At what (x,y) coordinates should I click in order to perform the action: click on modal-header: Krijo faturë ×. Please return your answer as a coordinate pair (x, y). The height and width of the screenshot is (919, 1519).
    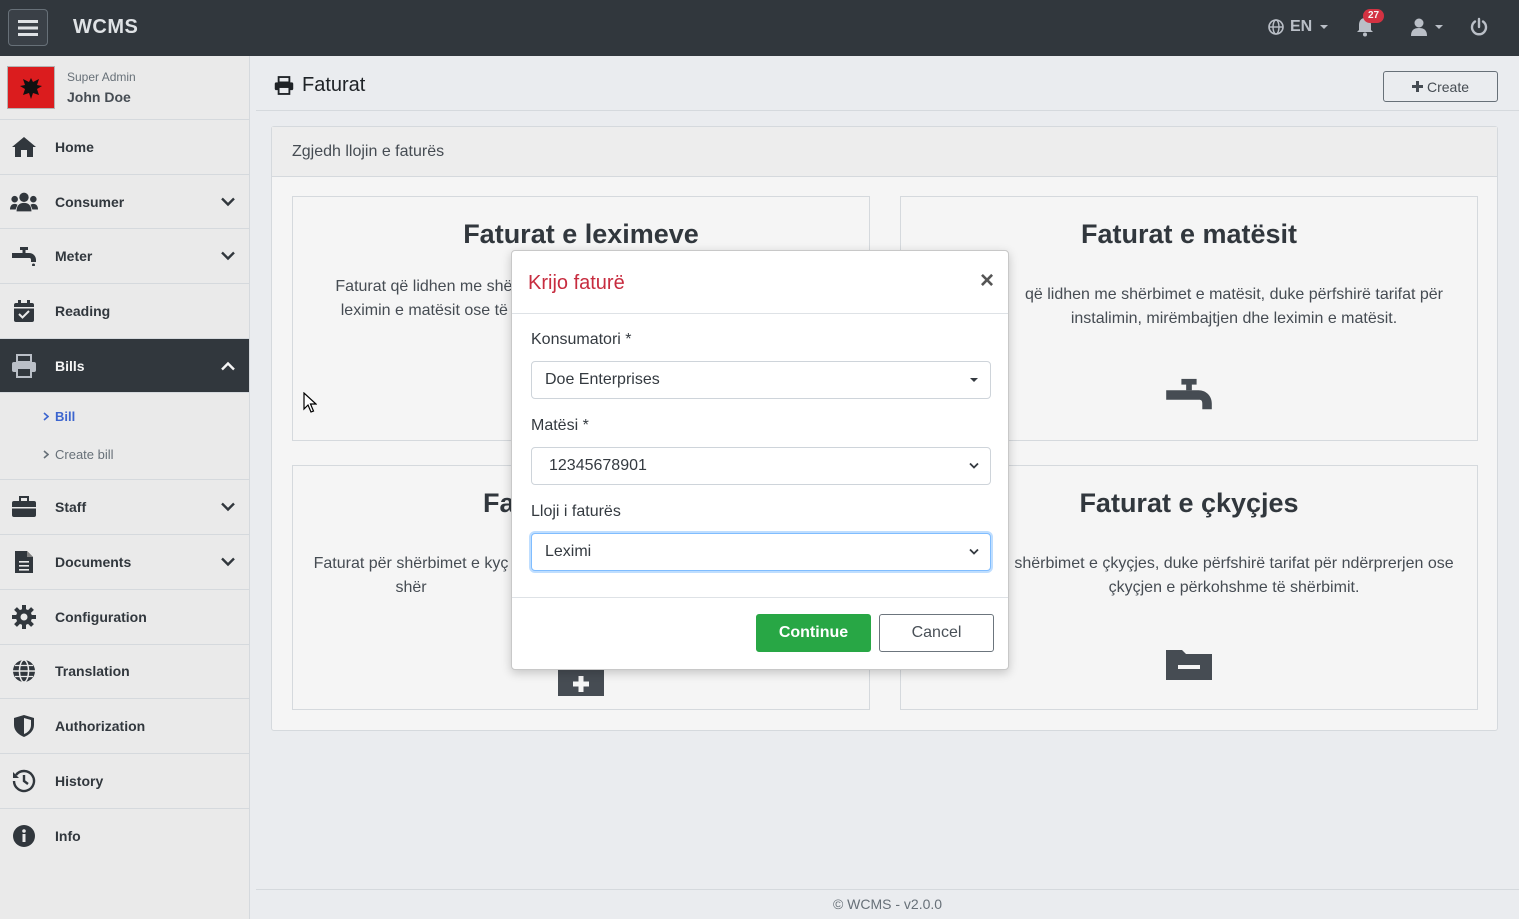
    Looking at the image, I should click on (760, 282).